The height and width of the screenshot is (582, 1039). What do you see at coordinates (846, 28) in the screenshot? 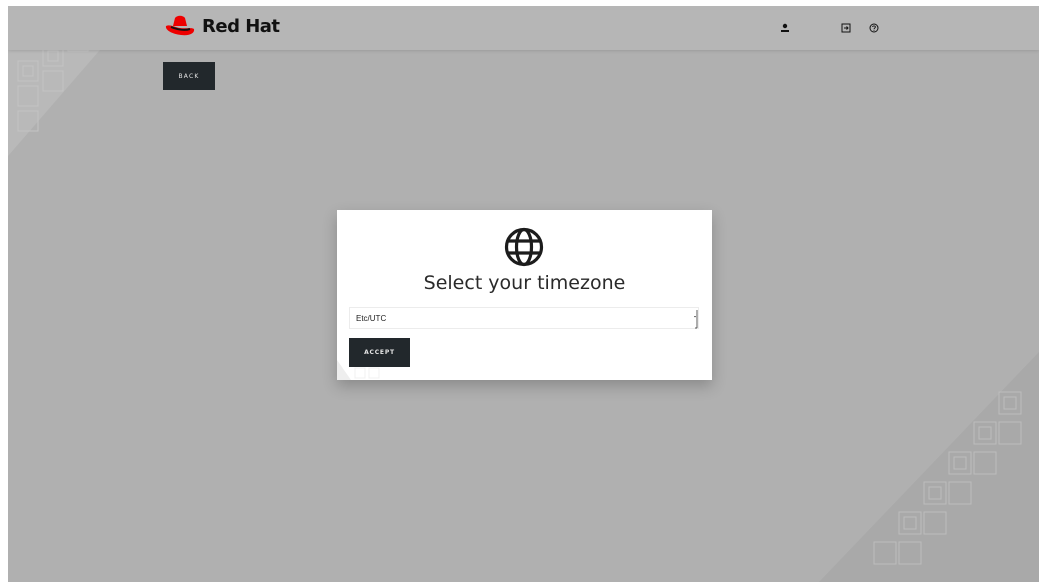
I see `logout-icon` at bounding box center [846, 28].